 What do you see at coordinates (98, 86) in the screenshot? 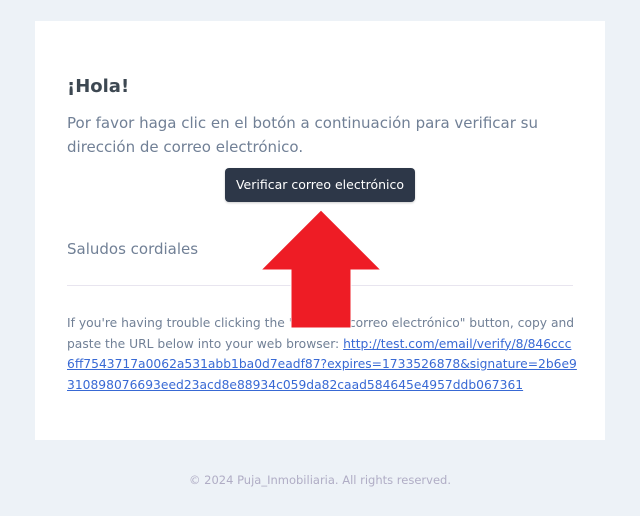
I see `greeting-heading: ¡Hola!` at bounding box center [98, 86].